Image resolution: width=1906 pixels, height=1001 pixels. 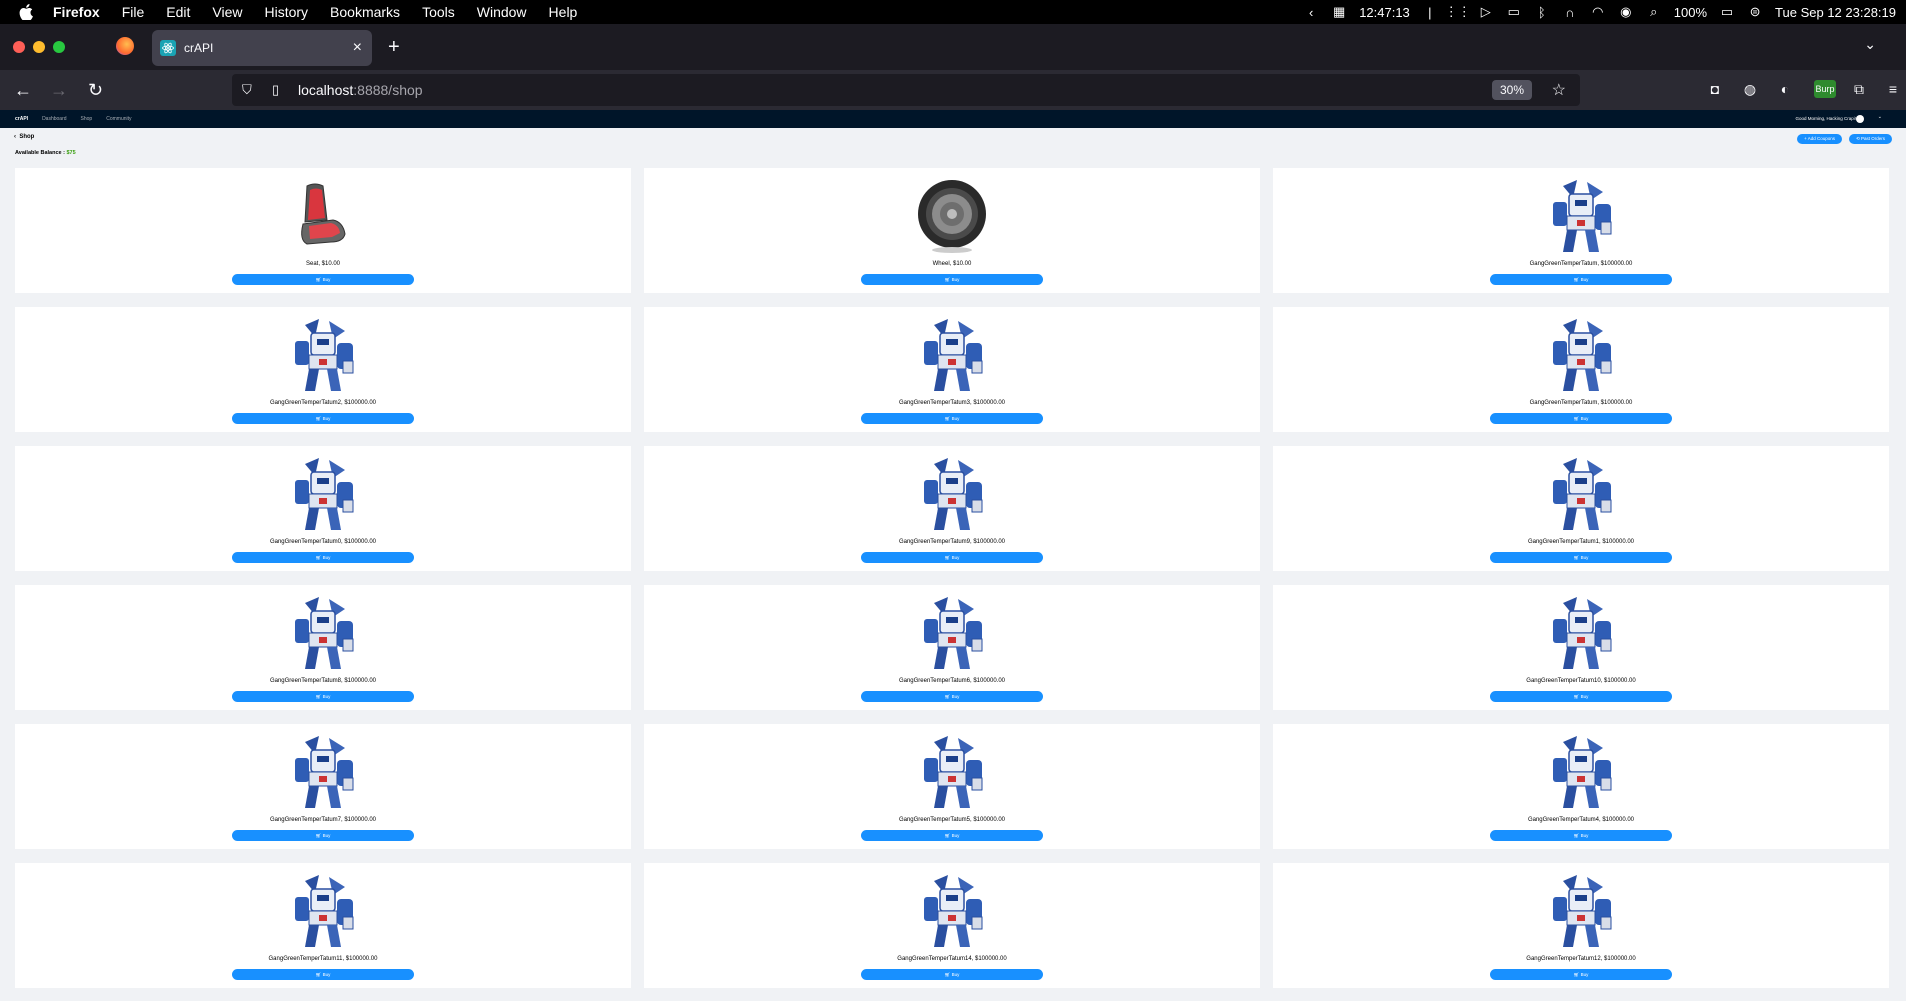 I want to click on display-icon: ▭, so click(x=1514, y=11).